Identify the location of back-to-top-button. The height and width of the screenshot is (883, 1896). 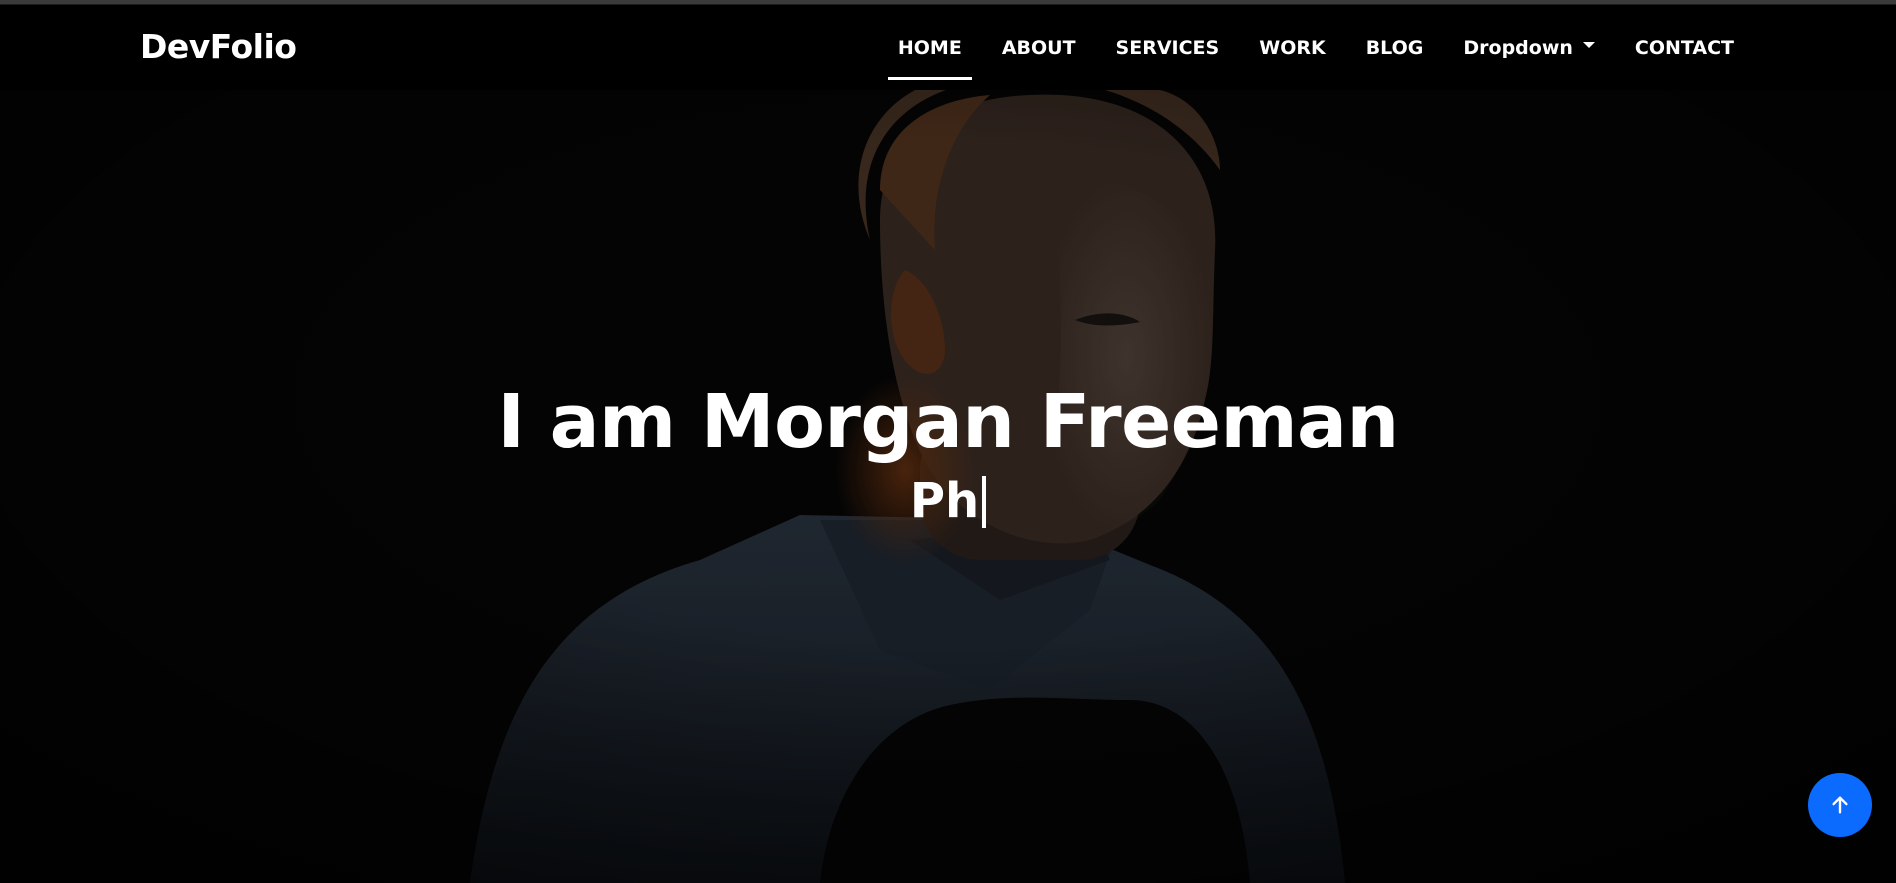
(1840, 805).